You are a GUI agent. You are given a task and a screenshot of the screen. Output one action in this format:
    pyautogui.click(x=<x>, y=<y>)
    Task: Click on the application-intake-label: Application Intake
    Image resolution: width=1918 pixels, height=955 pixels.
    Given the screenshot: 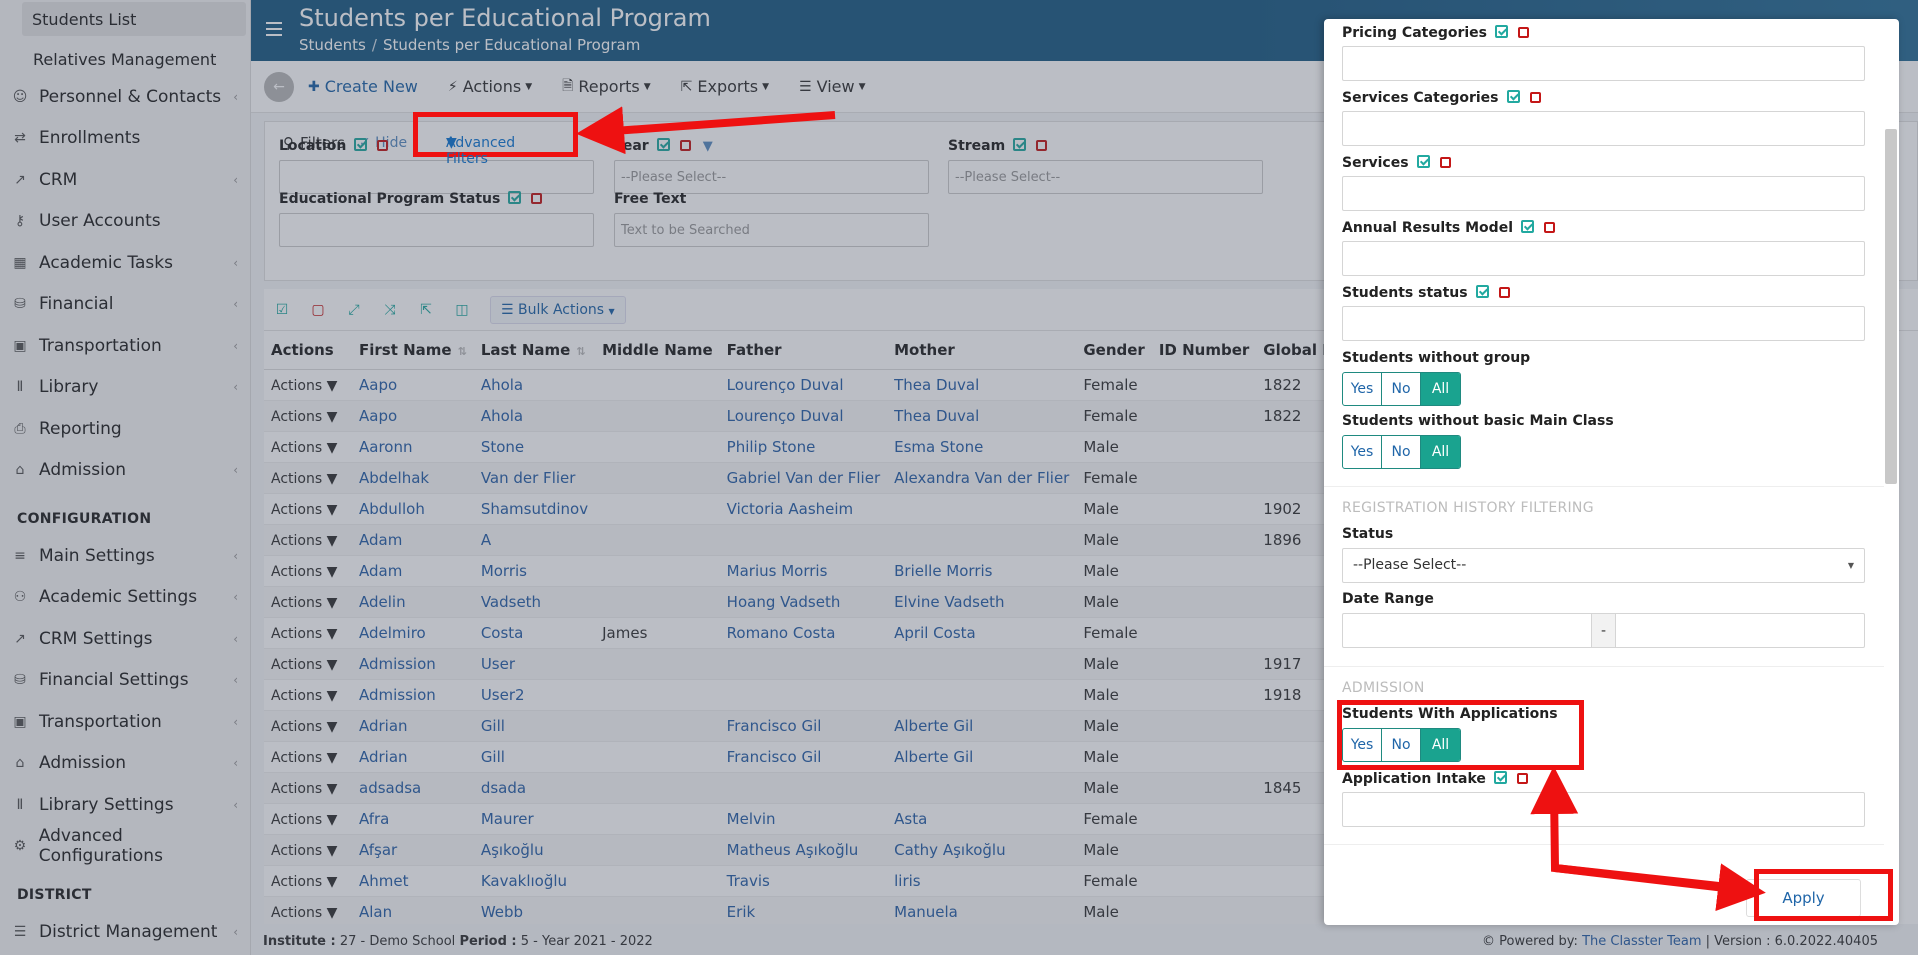 What is the action you would take?
    pyautogui.click(x=1435, y=779)
    